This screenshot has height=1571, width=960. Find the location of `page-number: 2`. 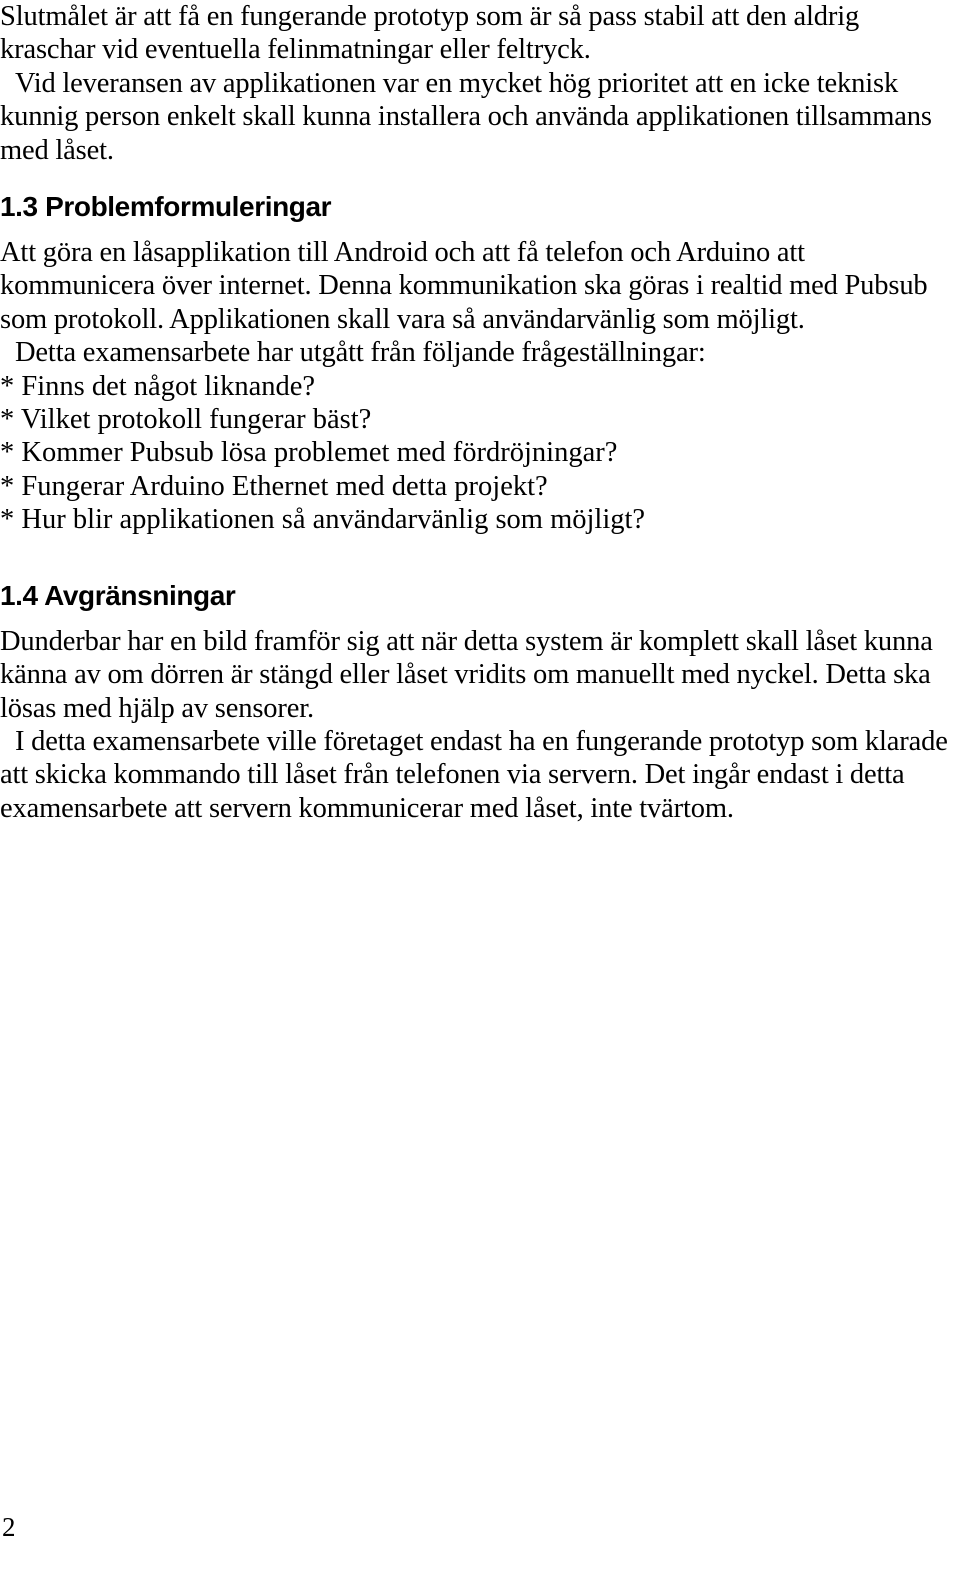

page-number: 2 is located at coordinates (9, 1527).